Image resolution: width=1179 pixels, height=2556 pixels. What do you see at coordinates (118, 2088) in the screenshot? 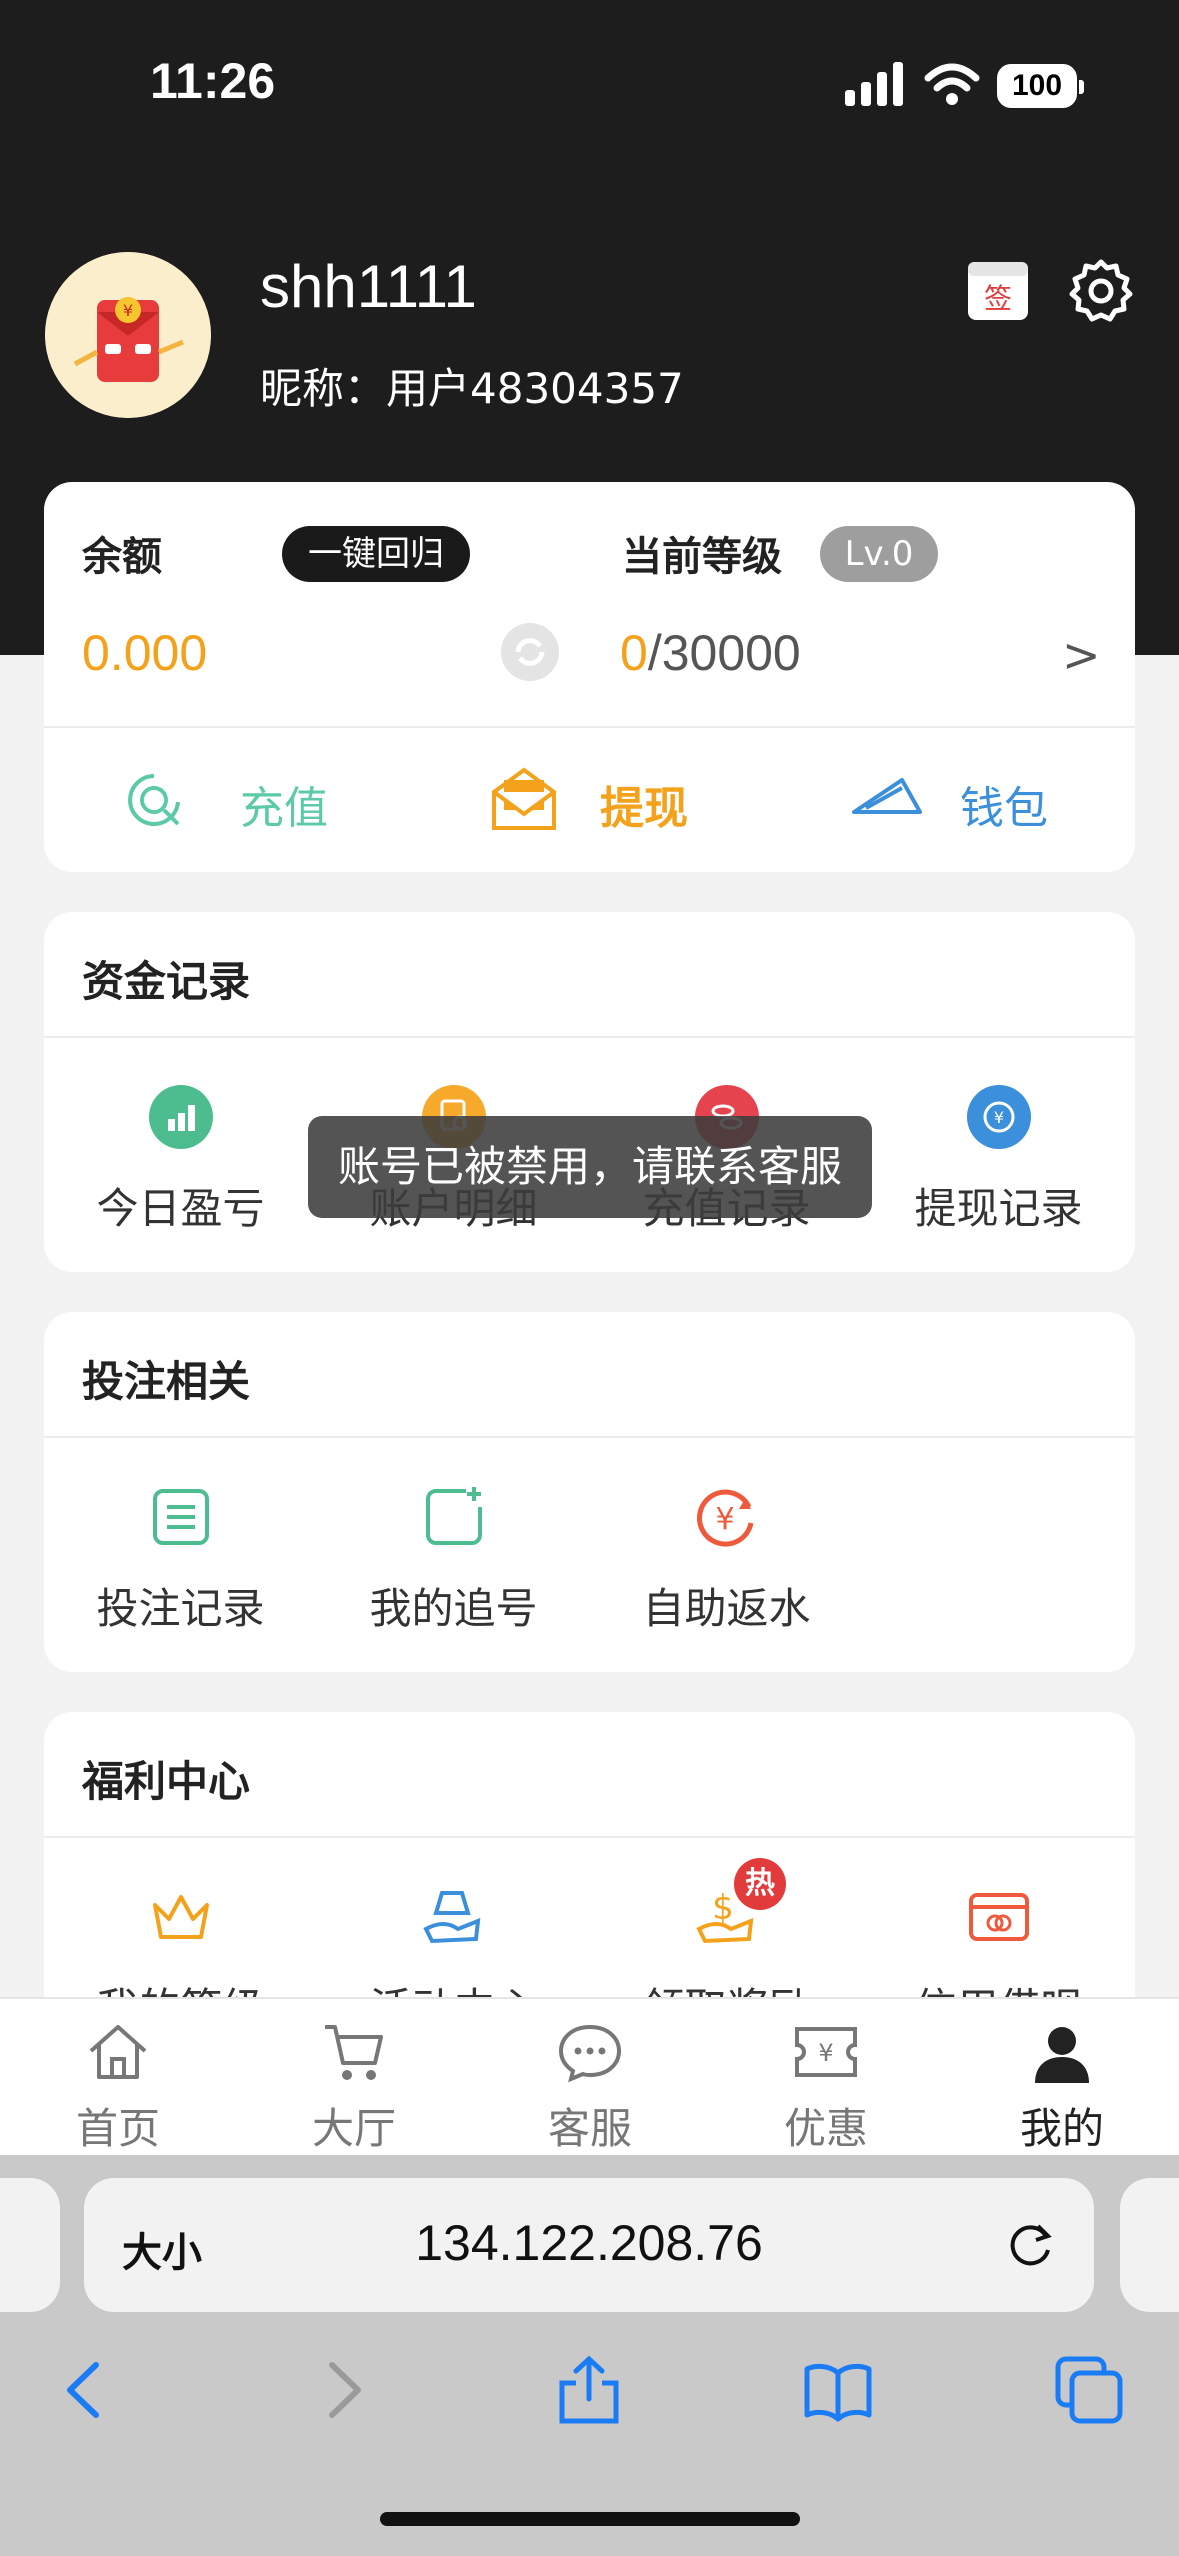
I see `tab-home: 首页` at bounding box center [118, 2088].